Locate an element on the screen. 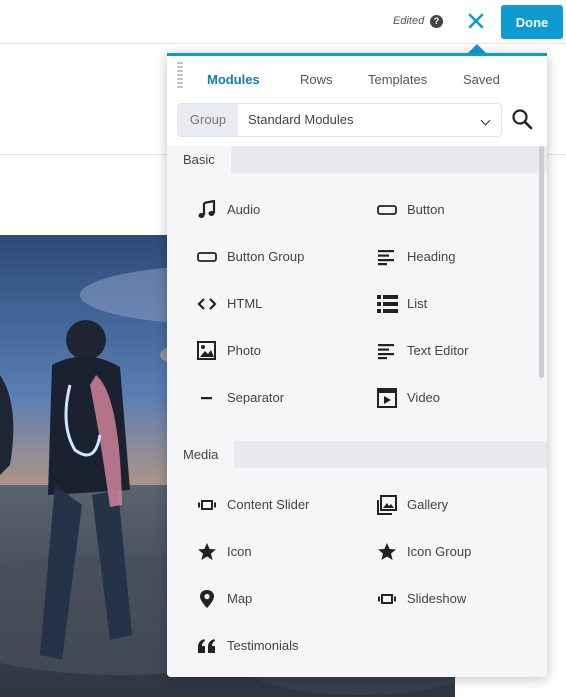  module-separator: Separator is located at coordinates (282, 398).